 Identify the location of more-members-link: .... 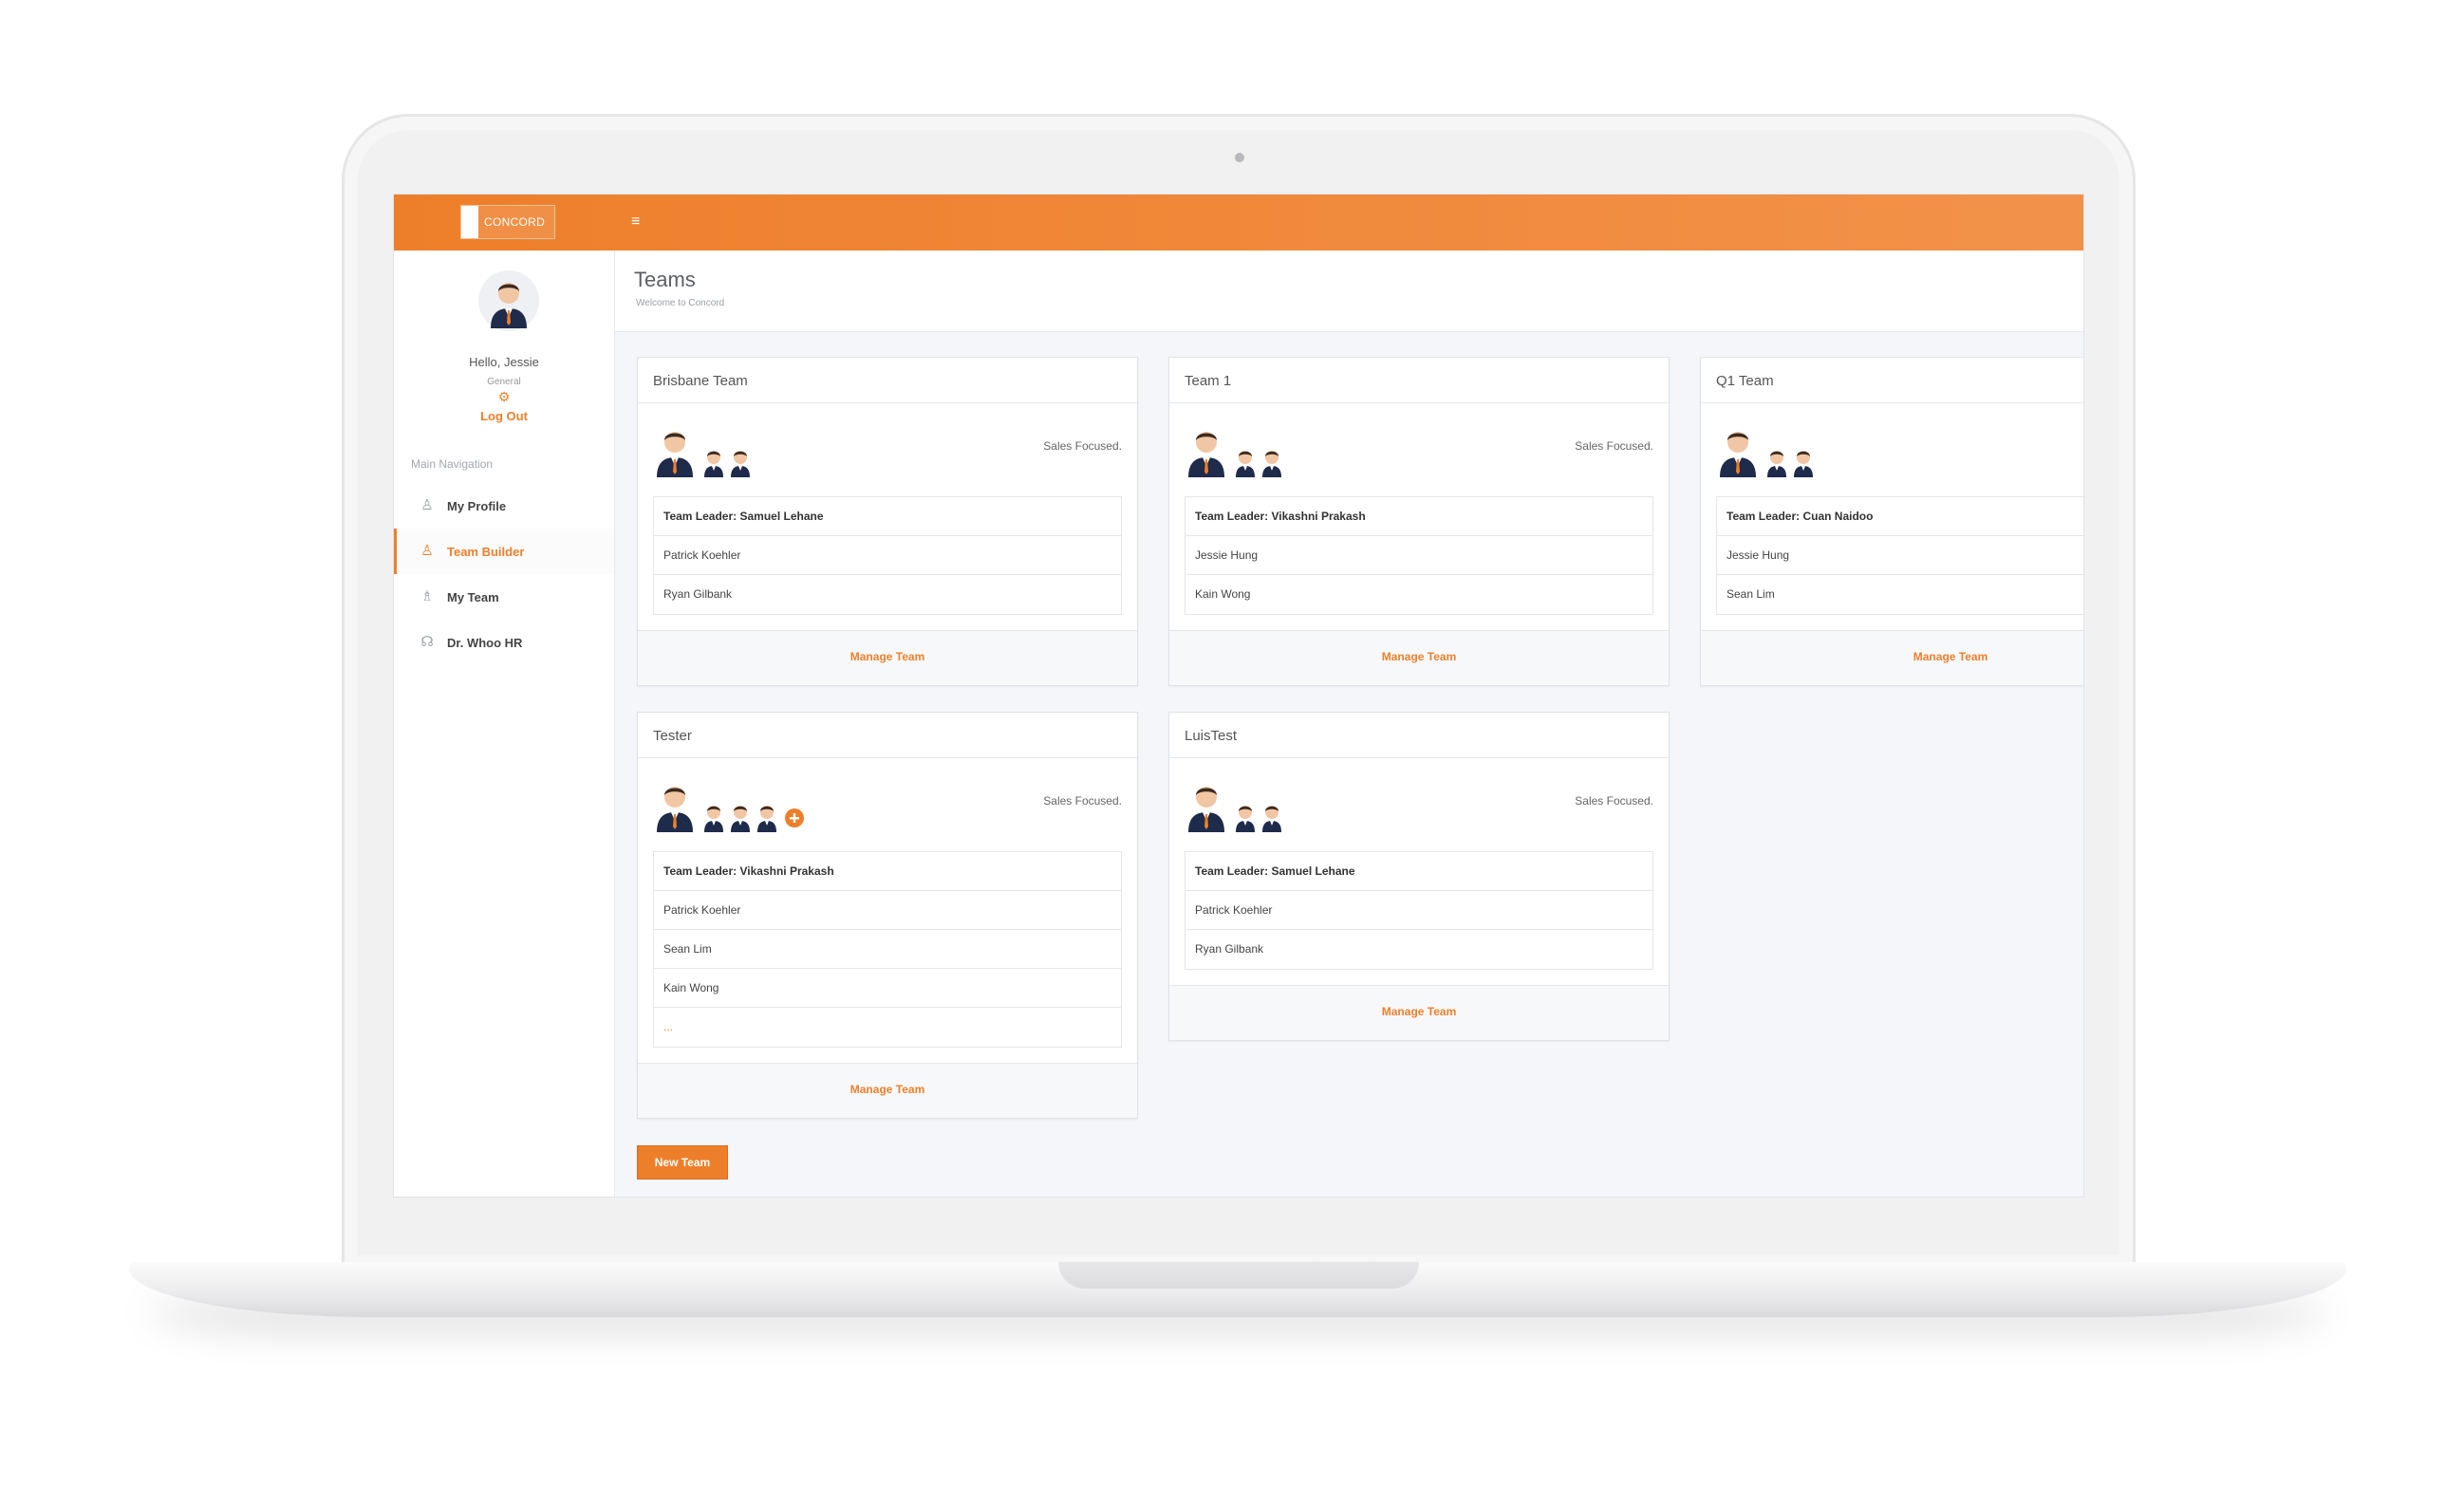
(887, 1027).